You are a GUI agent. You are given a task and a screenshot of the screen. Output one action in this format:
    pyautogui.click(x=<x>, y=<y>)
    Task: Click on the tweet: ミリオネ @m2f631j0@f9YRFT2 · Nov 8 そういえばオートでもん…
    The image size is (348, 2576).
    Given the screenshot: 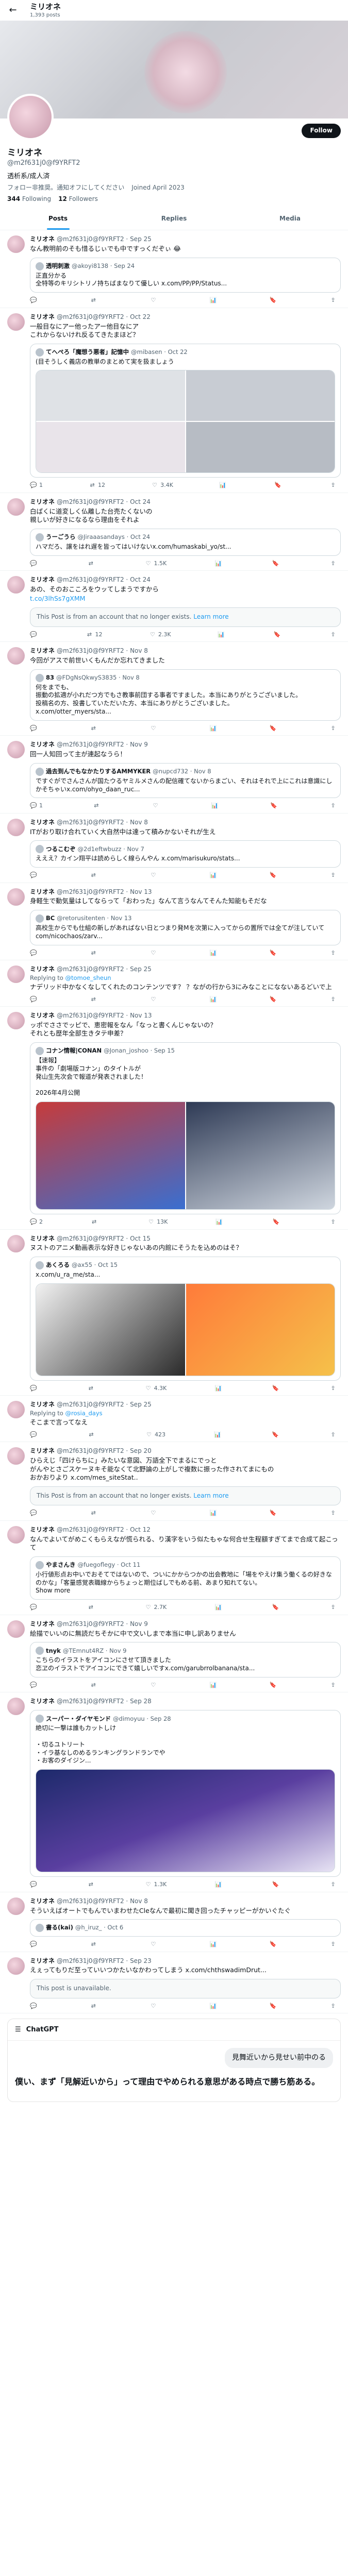 What is the action you would take?
    pyautogui.click(x=174, y=1922)
    